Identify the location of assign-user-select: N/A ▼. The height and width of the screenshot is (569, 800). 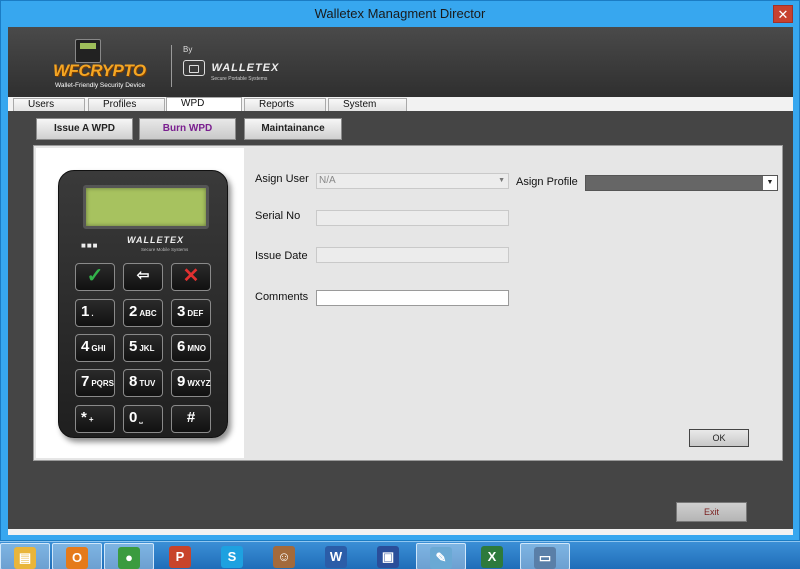
(412, 181).